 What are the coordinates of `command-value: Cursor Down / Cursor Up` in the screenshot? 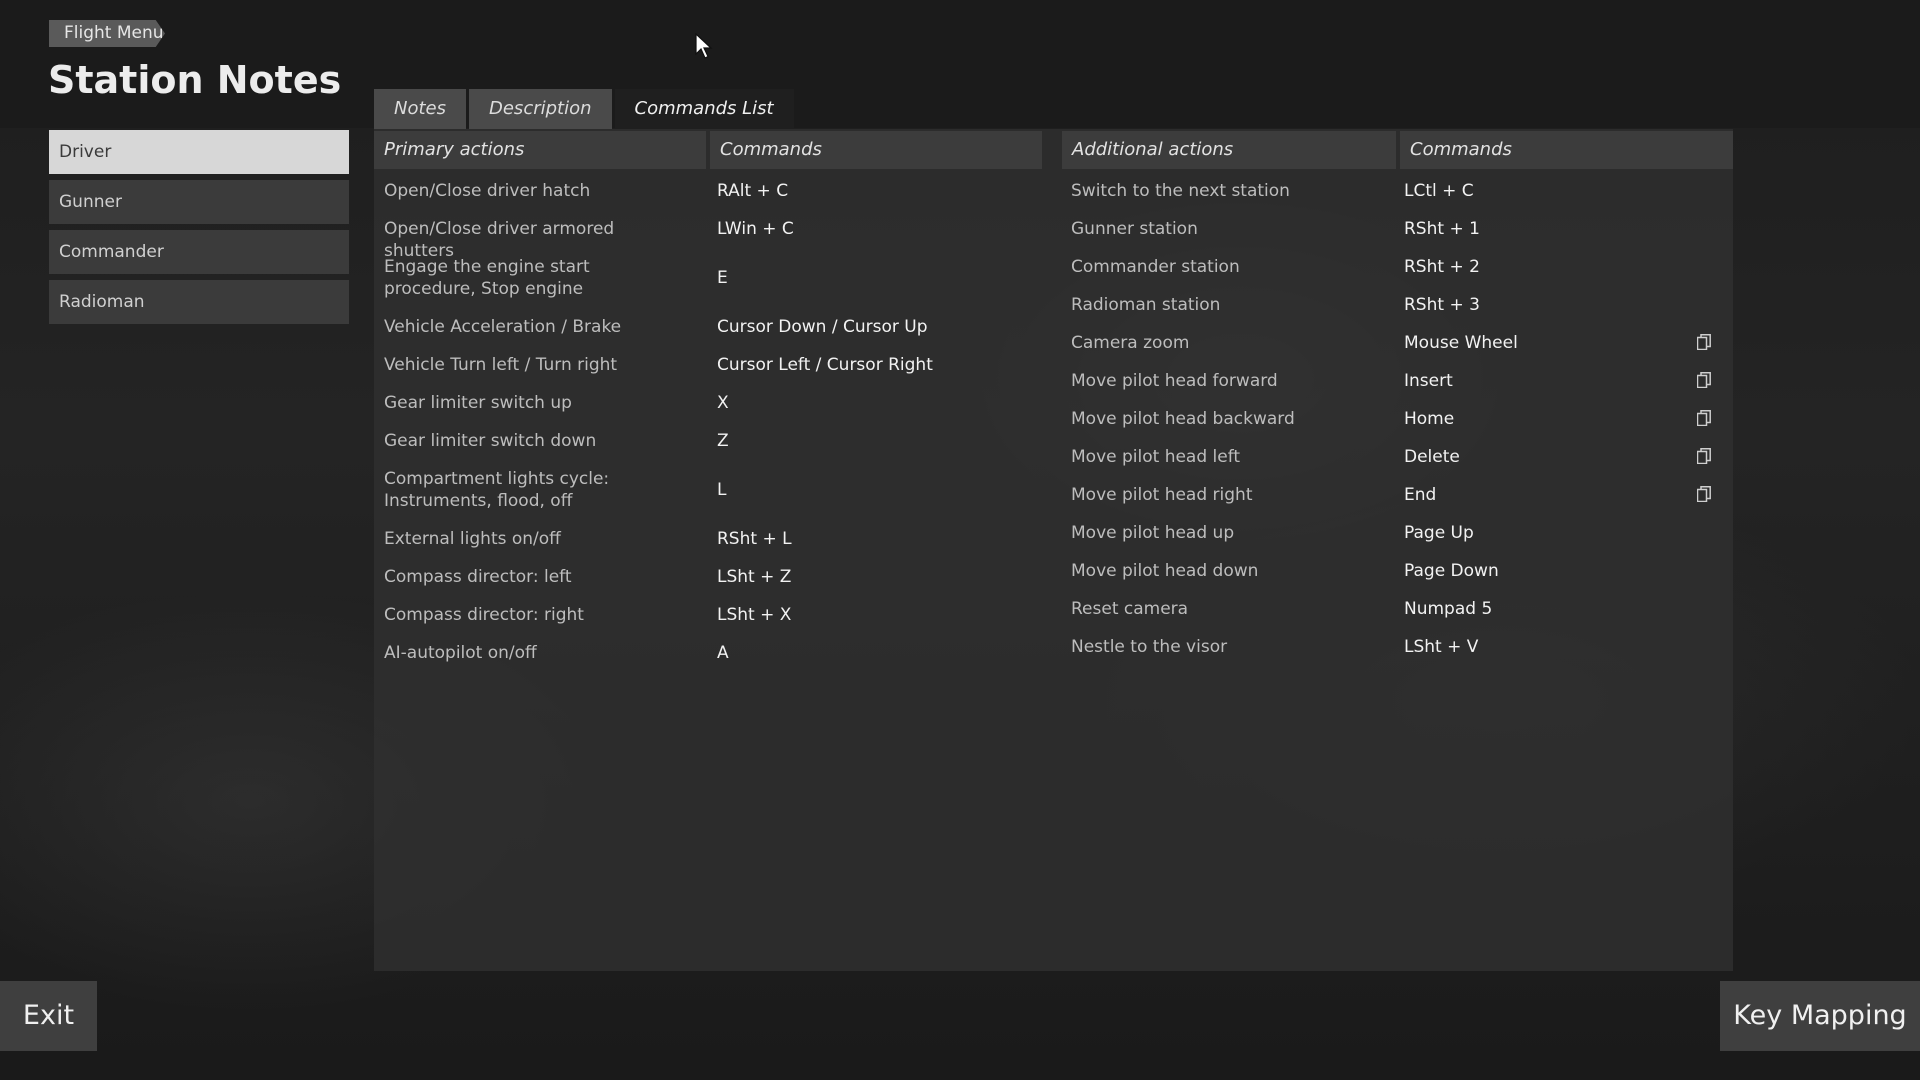 It's located at (822, 327).